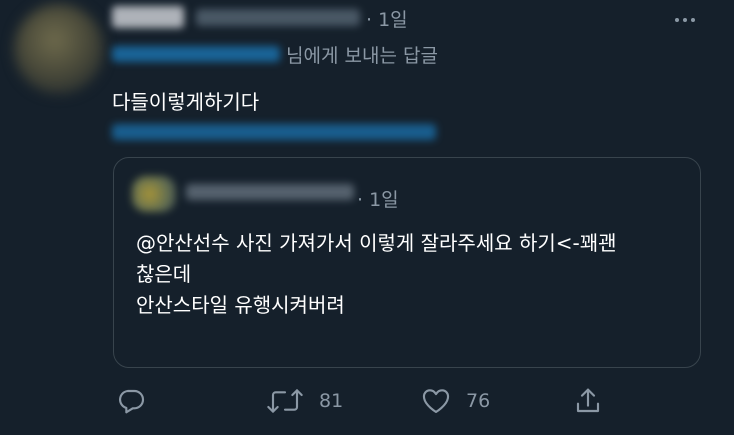 The height and width of the screenshot is (435, 734). What do you see at coordinates (270, 192) in the screenshot?
I see `quoted-author-redacted` at bounding box center [270, 192].